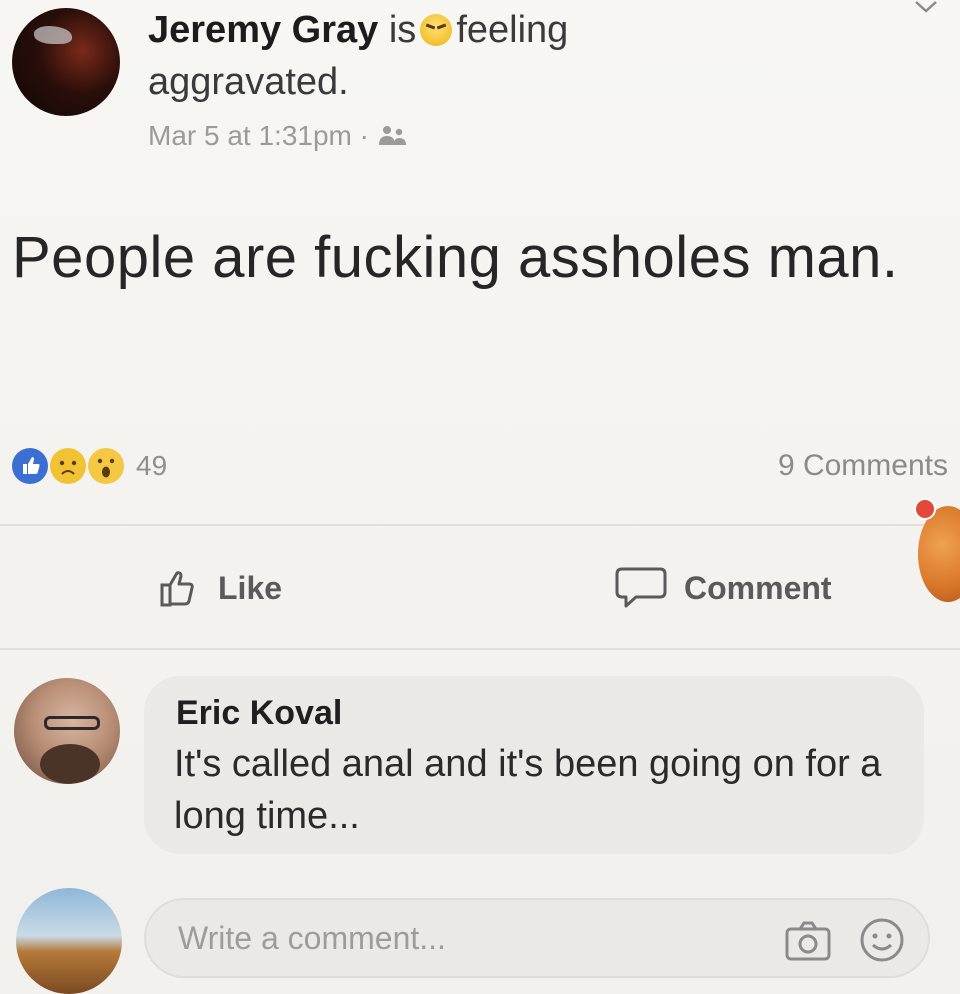  What do you see at coordinates (250, 135) in the screenshot?
I see `post-timestamp: Mar 5 at 1:31pm` at bounding box center [250, 135].